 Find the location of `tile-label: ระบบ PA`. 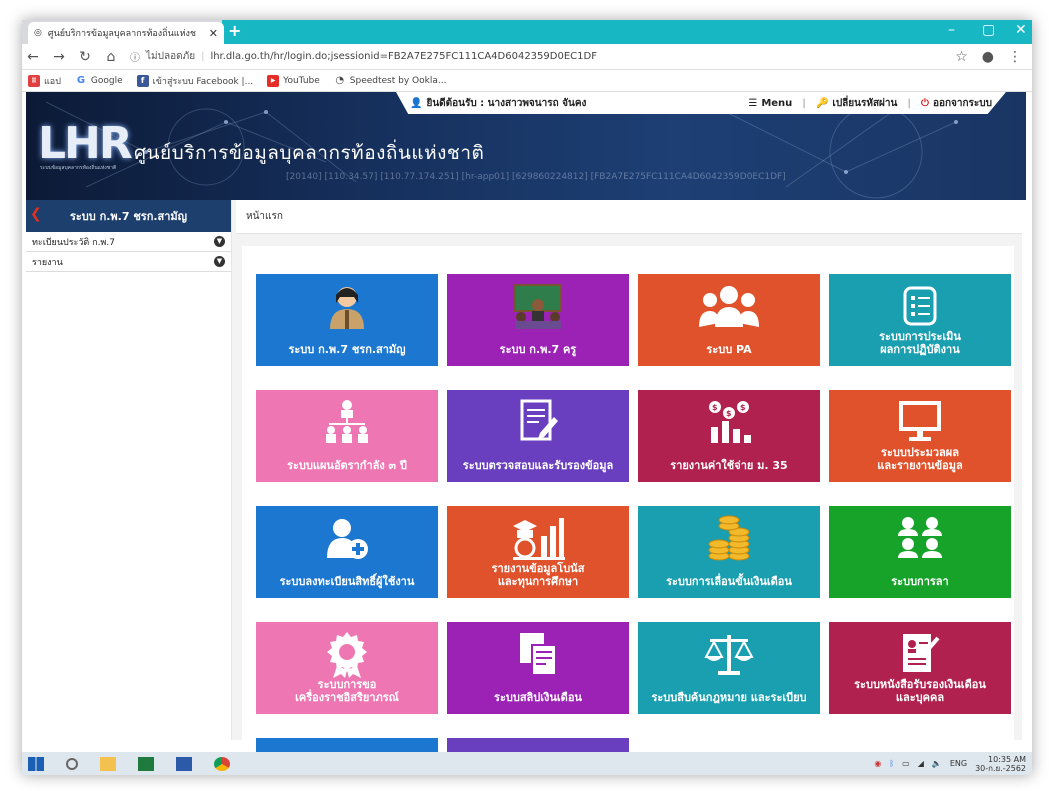

tile-label: ระบบ PA is located at coordinates (729, 349).